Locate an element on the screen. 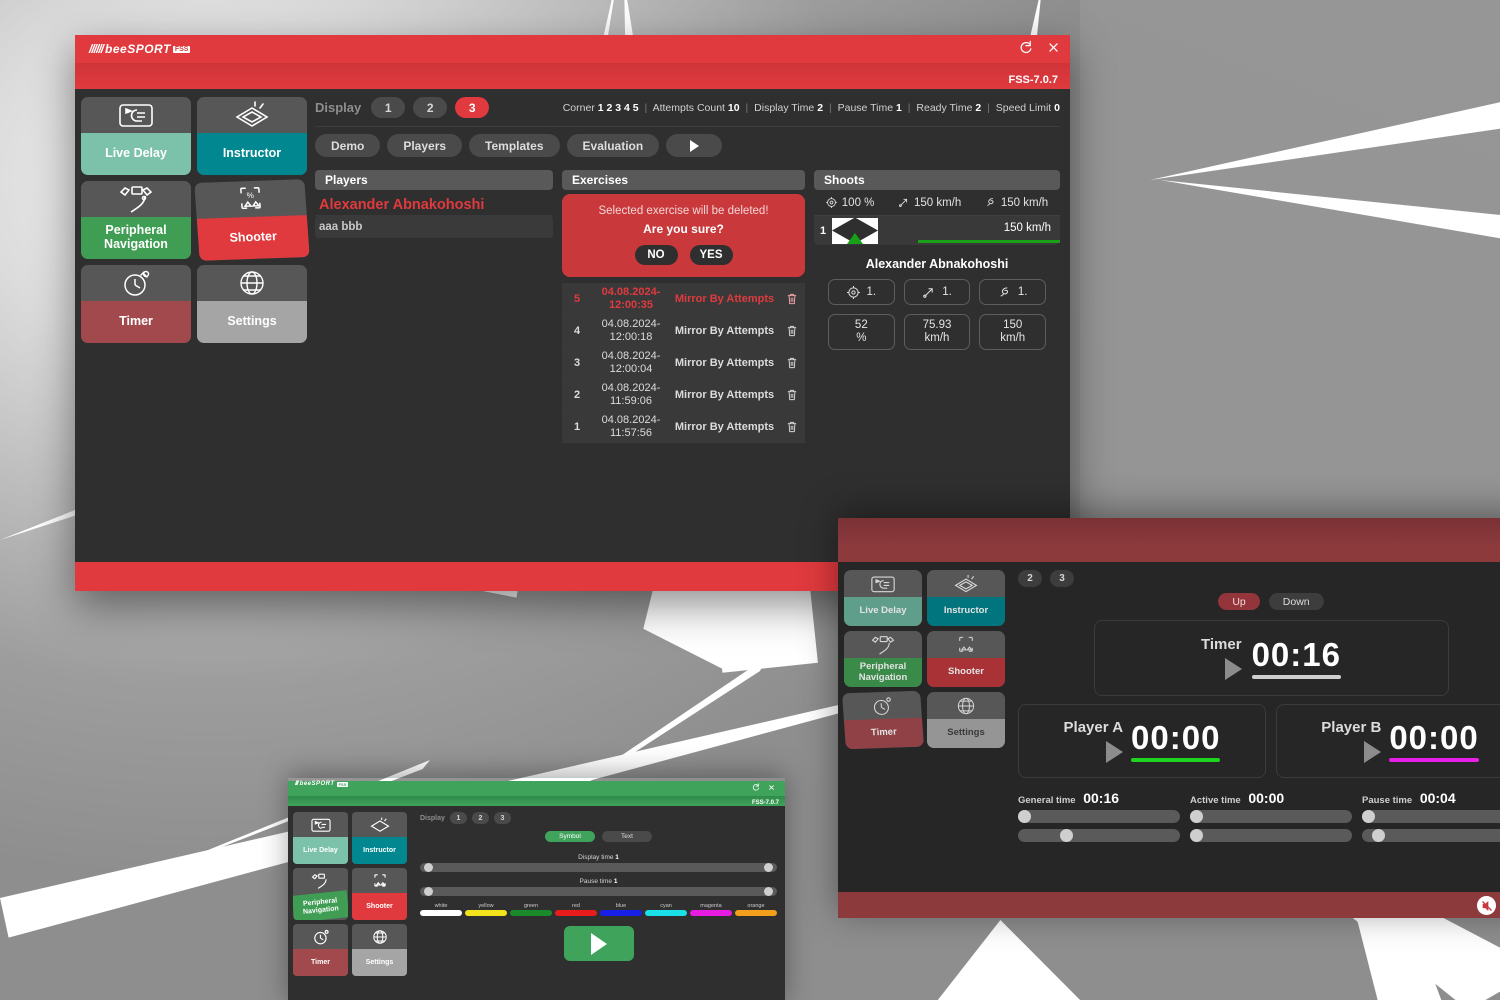 This screenshot has width=1500, height=1000. color-bar is located at coordinates (711, 913).